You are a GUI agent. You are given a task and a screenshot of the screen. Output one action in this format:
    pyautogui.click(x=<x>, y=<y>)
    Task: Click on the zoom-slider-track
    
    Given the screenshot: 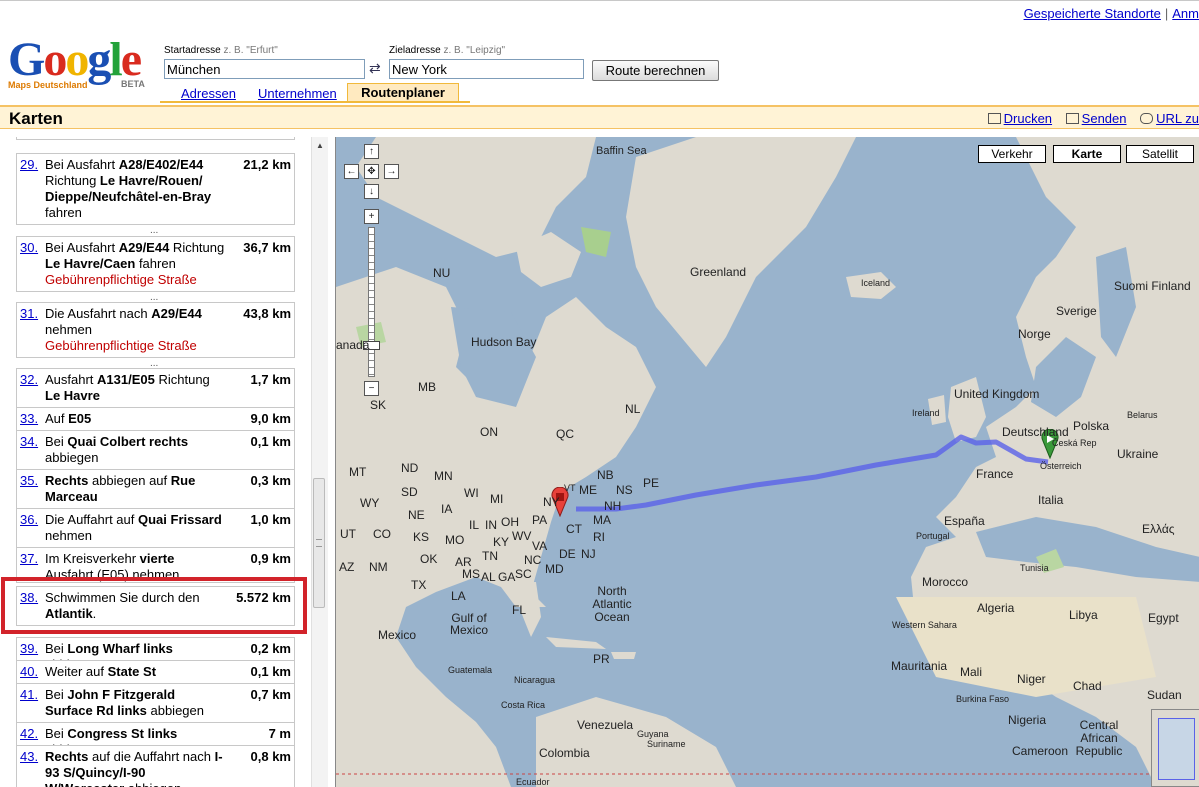 What is the action you would take?
    pyautogui.click(x=371, y=302)
    